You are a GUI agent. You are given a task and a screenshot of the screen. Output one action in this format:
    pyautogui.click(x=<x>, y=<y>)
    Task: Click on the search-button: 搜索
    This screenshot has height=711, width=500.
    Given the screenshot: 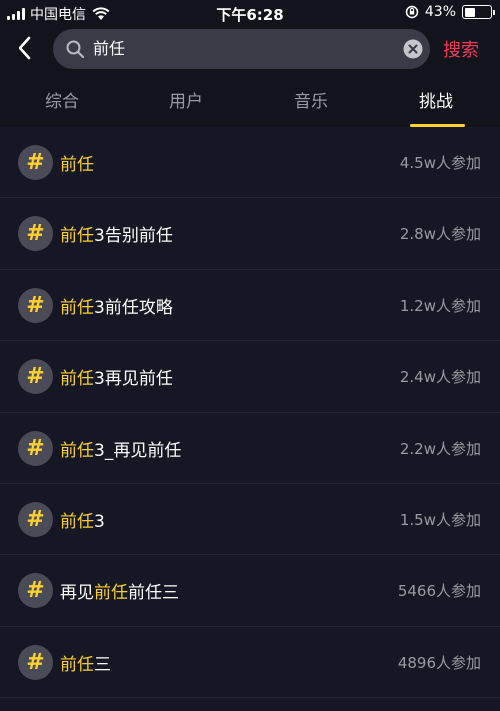 What is the action you would take?
    pyautogui.click(x=461, y=49)
    